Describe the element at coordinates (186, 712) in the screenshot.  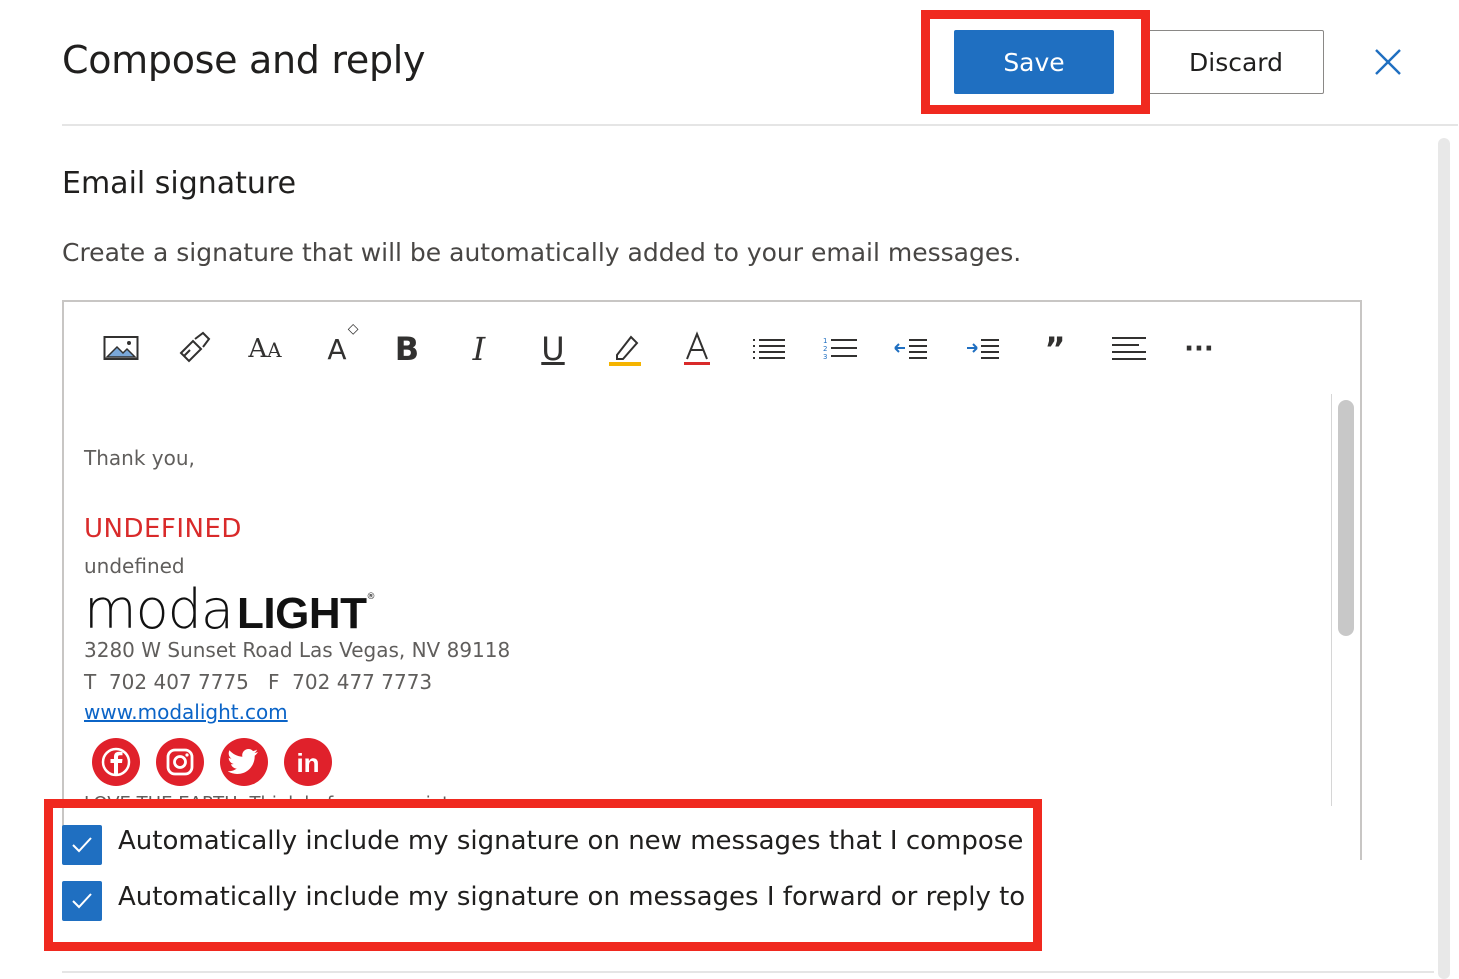
I see `signature-website-link: www.modalight.com` at that location.